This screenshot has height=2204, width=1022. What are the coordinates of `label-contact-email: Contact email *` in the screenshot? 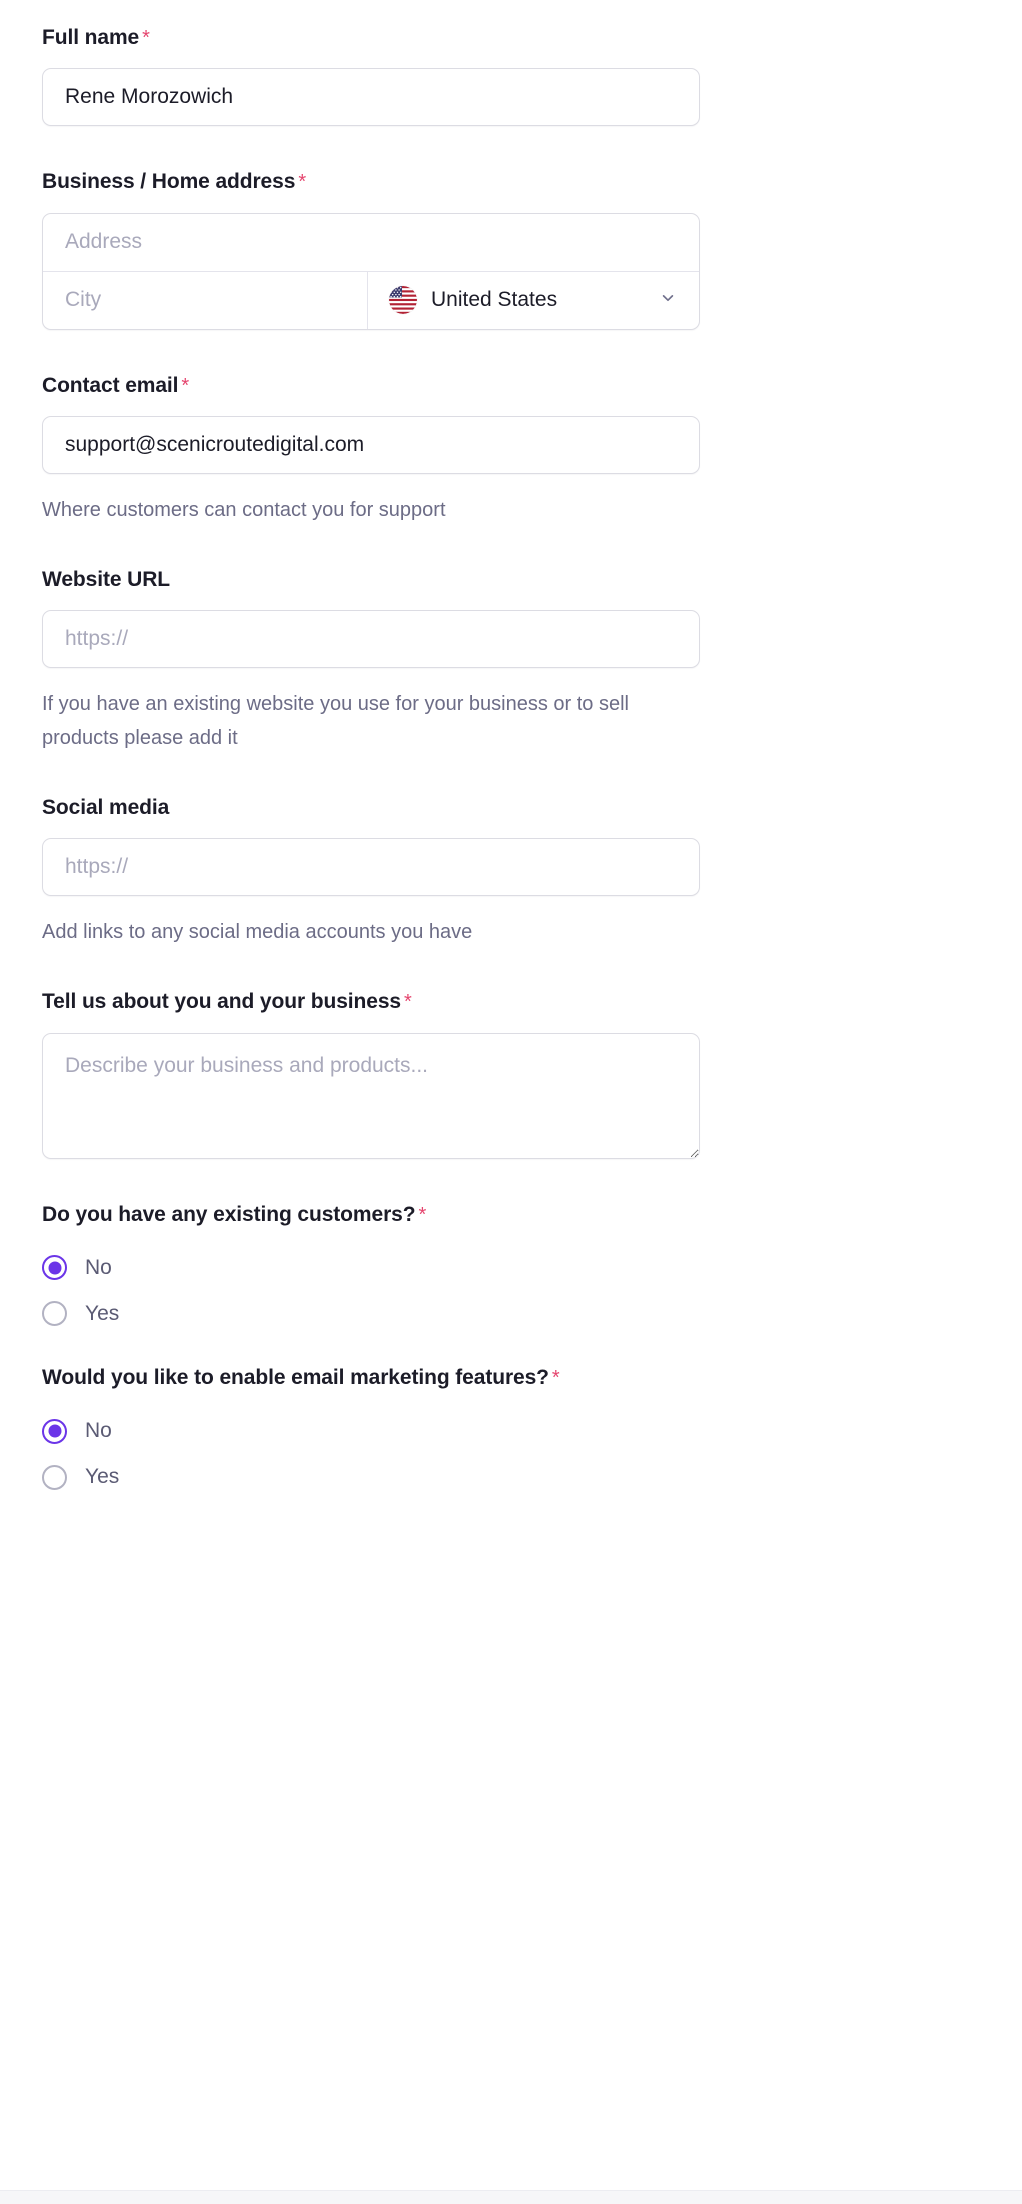 It's located at (511, 385).